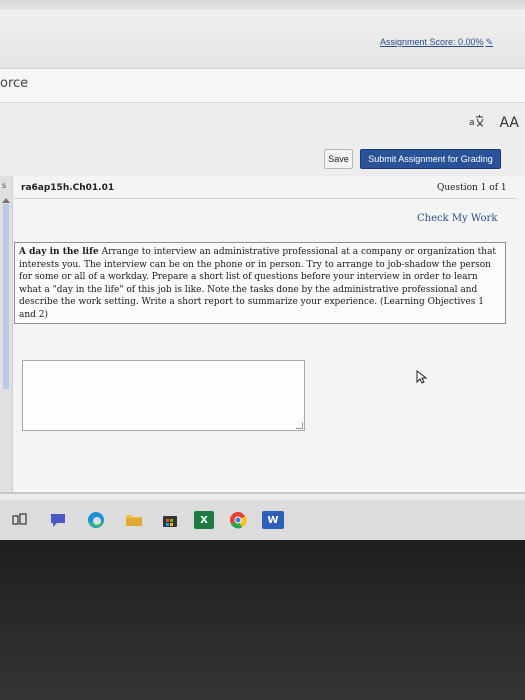 This screenshot has width=525, height=700. What do you see at coordinates (170, 520) in the screenshot?
I see `store-icon` at bounding box center [170, 520].